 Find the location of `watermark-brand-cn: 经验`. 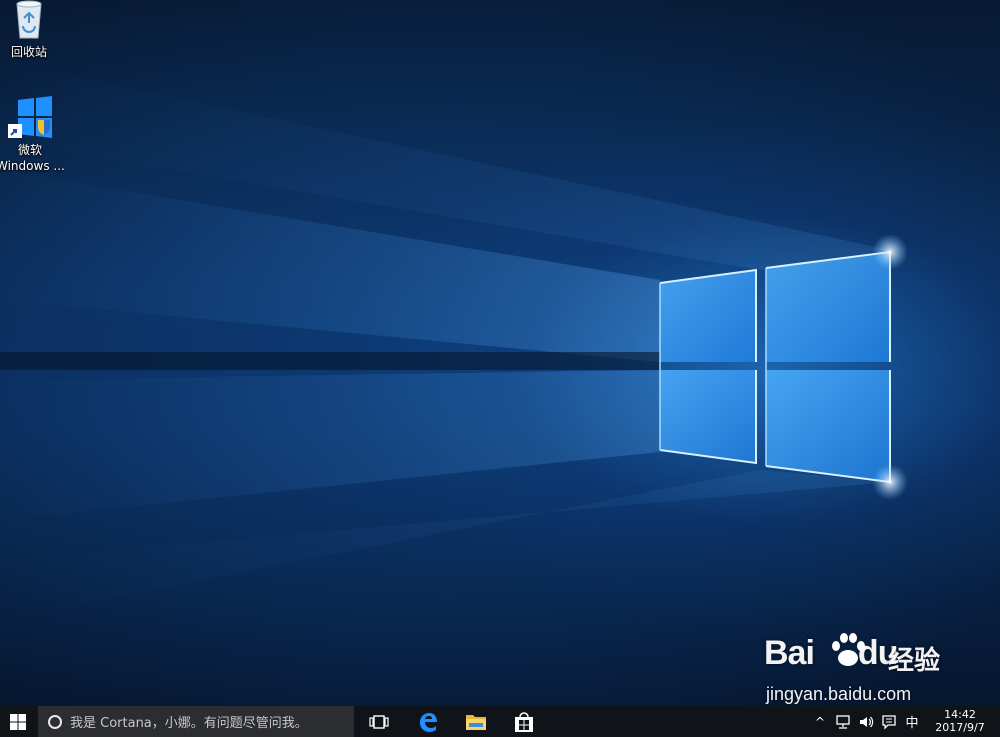

watermark-brand-cn: 经验 is located at coordinates (914, 661).